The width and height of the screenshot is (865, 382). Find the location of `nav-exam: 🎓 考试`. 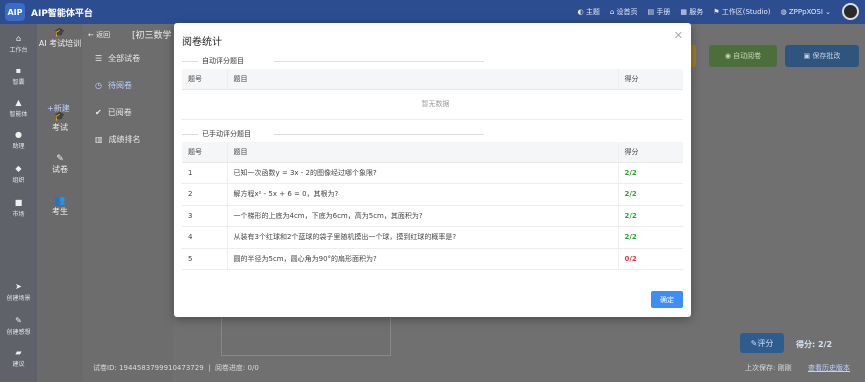

nav-exam: 🎓 考试 is located at coordinates (60, 122).